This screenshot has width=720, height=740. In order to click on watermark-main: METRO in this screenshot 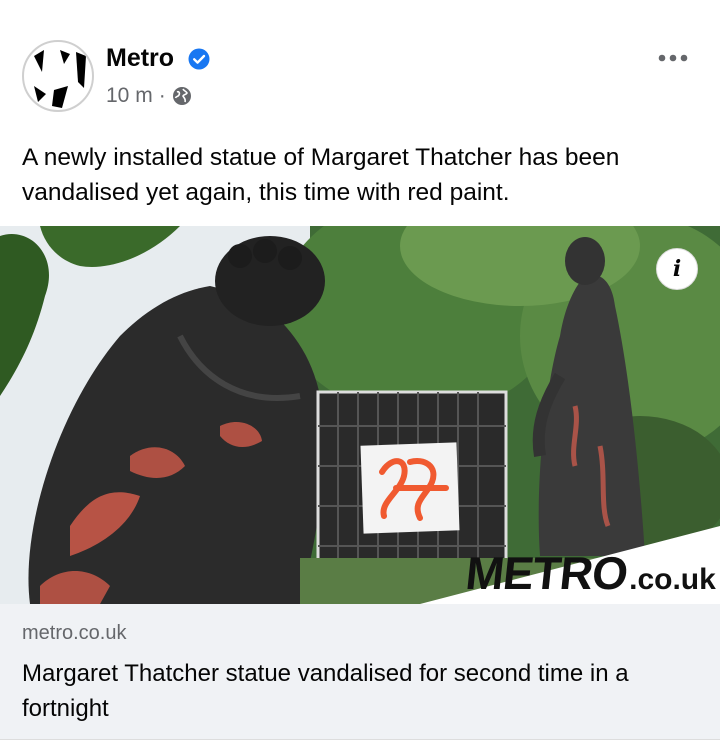, I will do `click(546, 573)`.